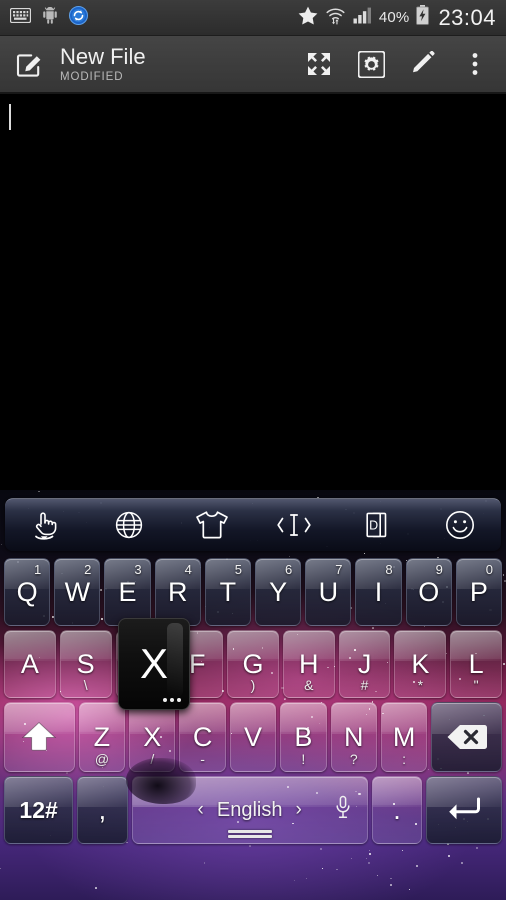  I want to click on key-label: Y, so click(278, 591).